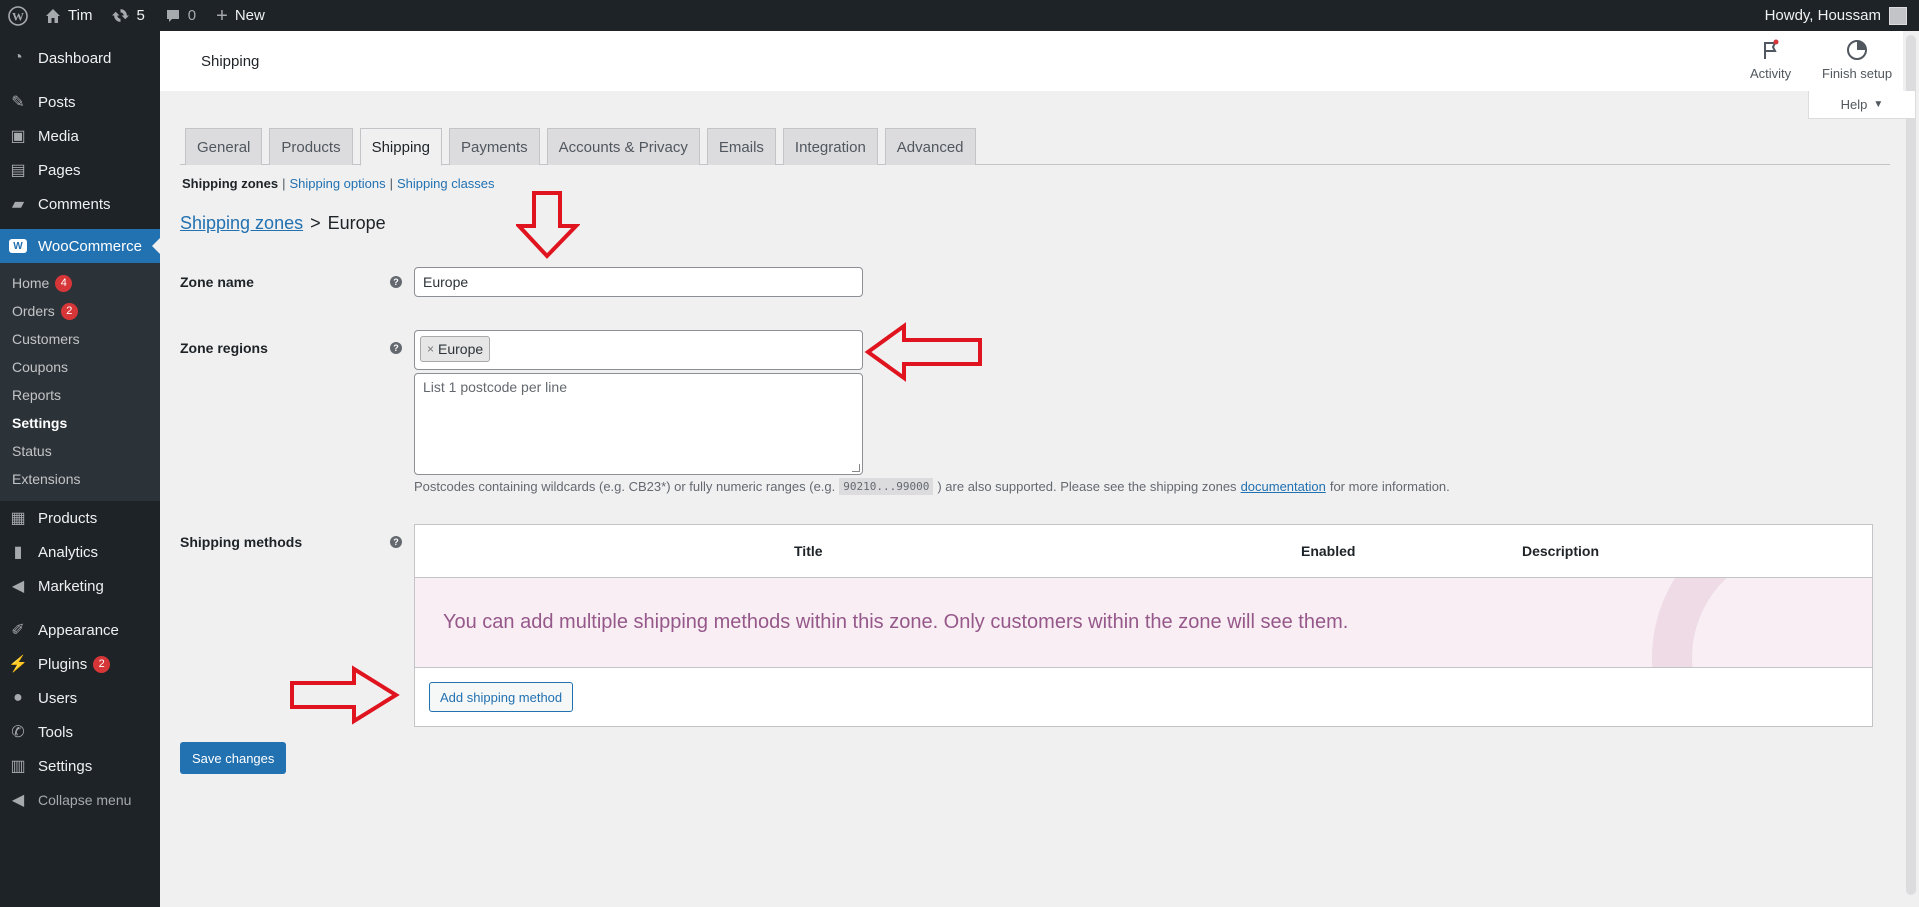 The height and width of the screenshot is (907, 1919). I want to click on tab-general: General, so click(224, 146).